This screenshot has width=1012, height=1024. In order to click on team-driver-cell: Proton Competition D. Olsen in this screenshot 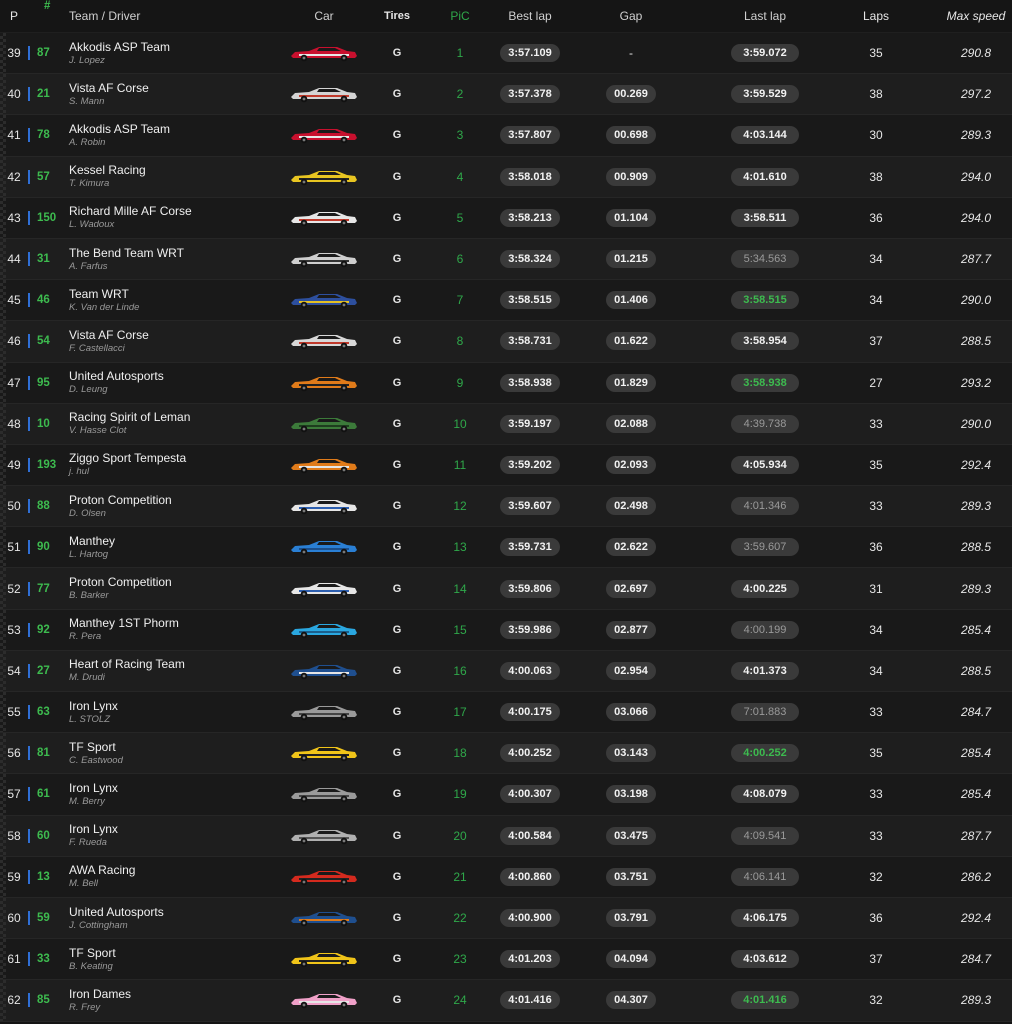, I will do `click(169, 506)`.